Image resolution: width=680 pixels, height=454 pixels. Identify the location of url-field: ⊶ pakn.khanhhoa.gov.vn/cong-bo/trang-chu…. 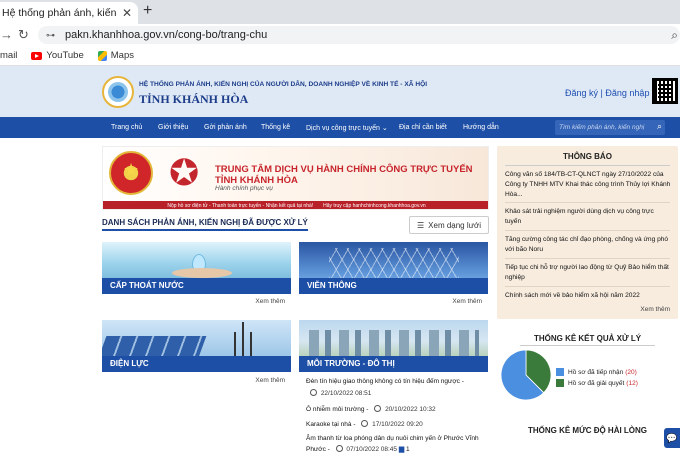
(359, 35).